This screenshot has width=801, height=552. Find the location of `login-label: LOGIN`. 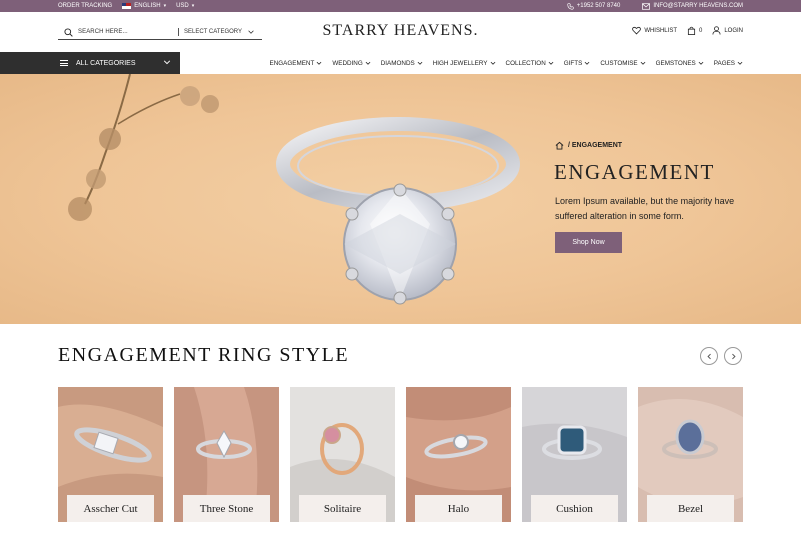

login-label: LOGIN is located at coordinates (733, 30).